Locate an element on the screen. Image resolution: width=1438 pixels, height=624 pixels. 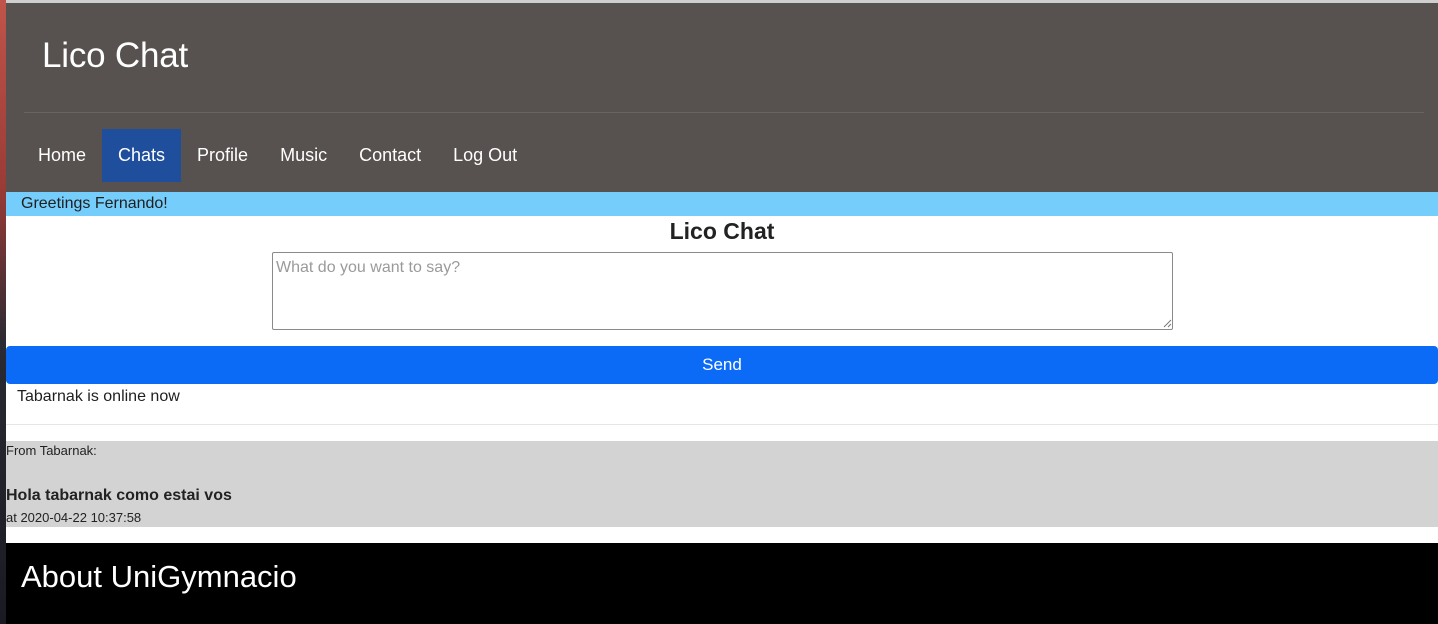
nav-item-profile: Profile is located at coordinates (222, 155).